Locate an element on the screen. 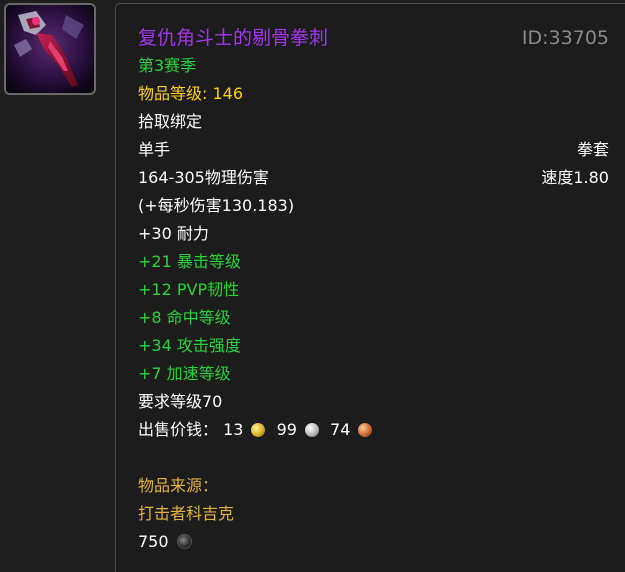 This screenshot has width=625, height=572. damage-text: 164-305物理伤害 is located at coordinates (203, 177).